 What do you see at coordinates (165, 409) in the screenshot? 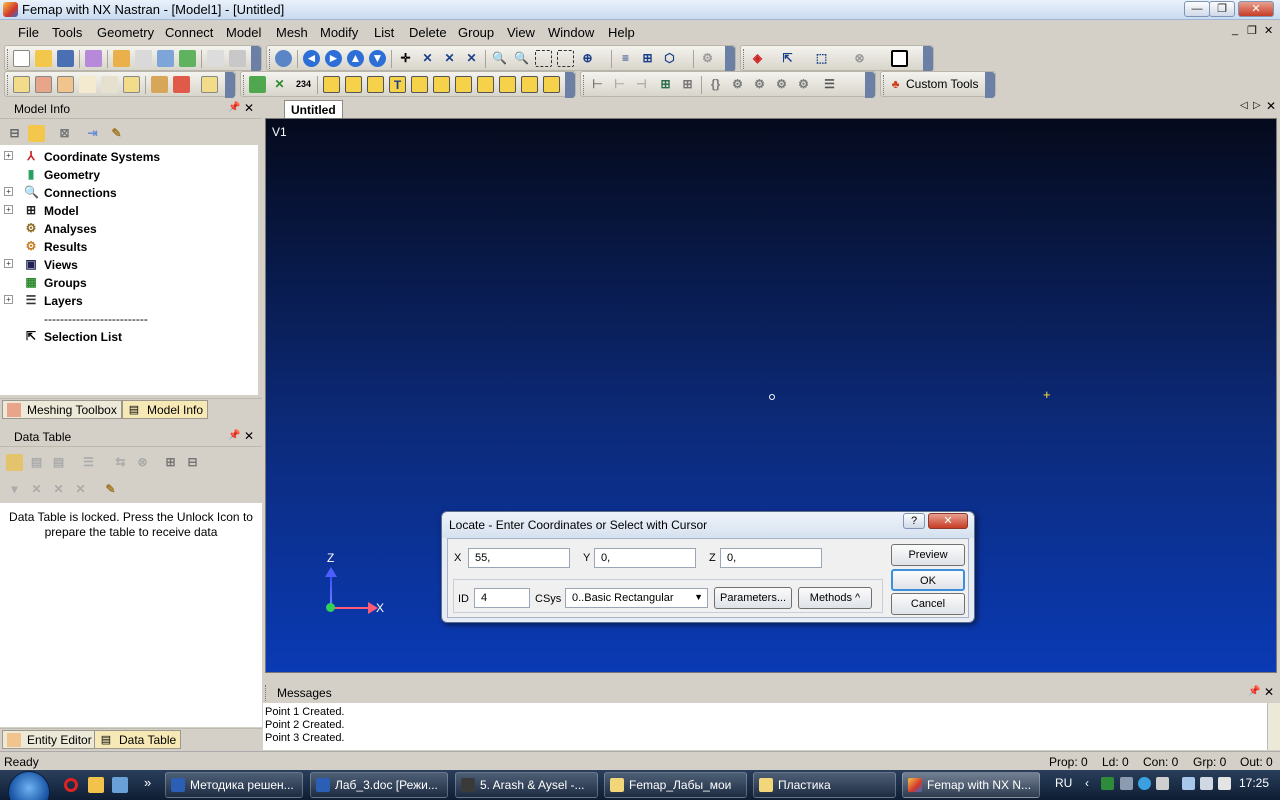
I see `tab-model-info: ▤ Model Info` at bounding box center [165, 409].